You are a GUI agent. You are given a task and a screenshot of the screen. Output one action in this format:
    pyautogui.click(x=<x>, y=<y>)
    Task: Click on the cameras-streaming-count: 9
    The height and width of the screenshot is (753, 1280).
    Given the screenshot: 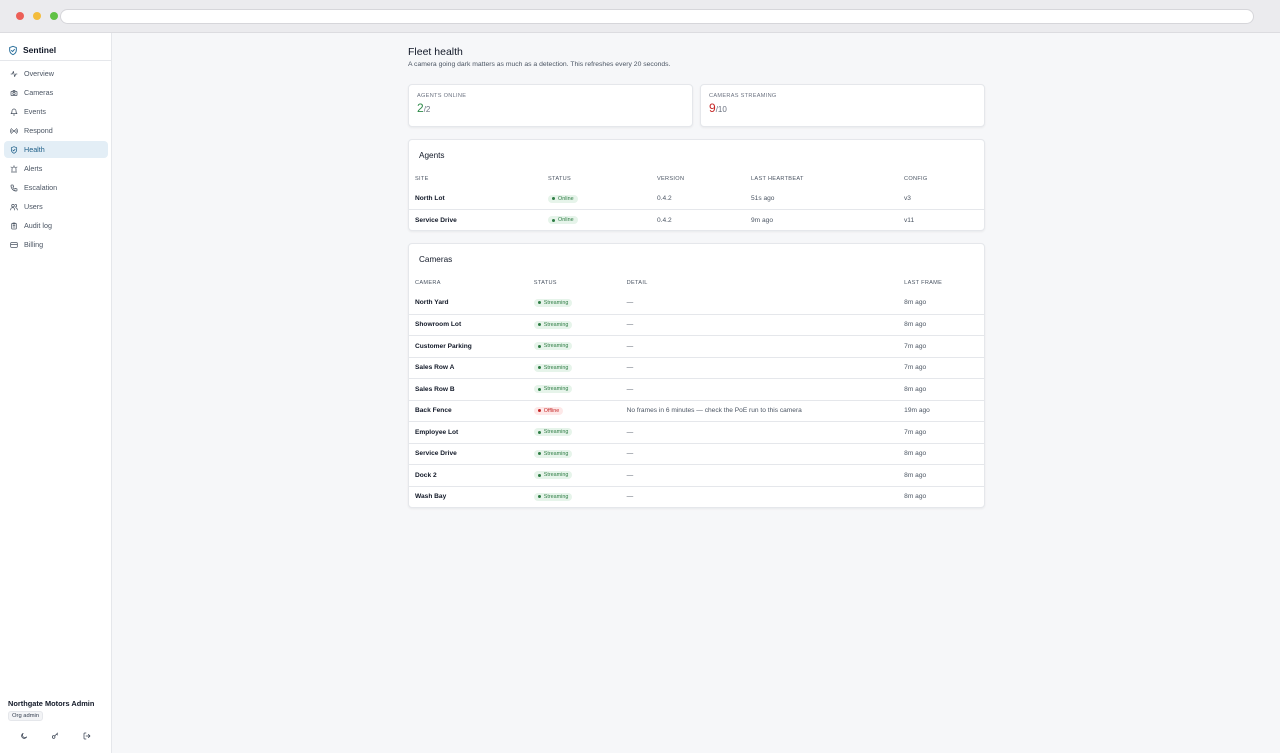 What is the action you would take?
    pyautogui.click(x=712, y=108)
    